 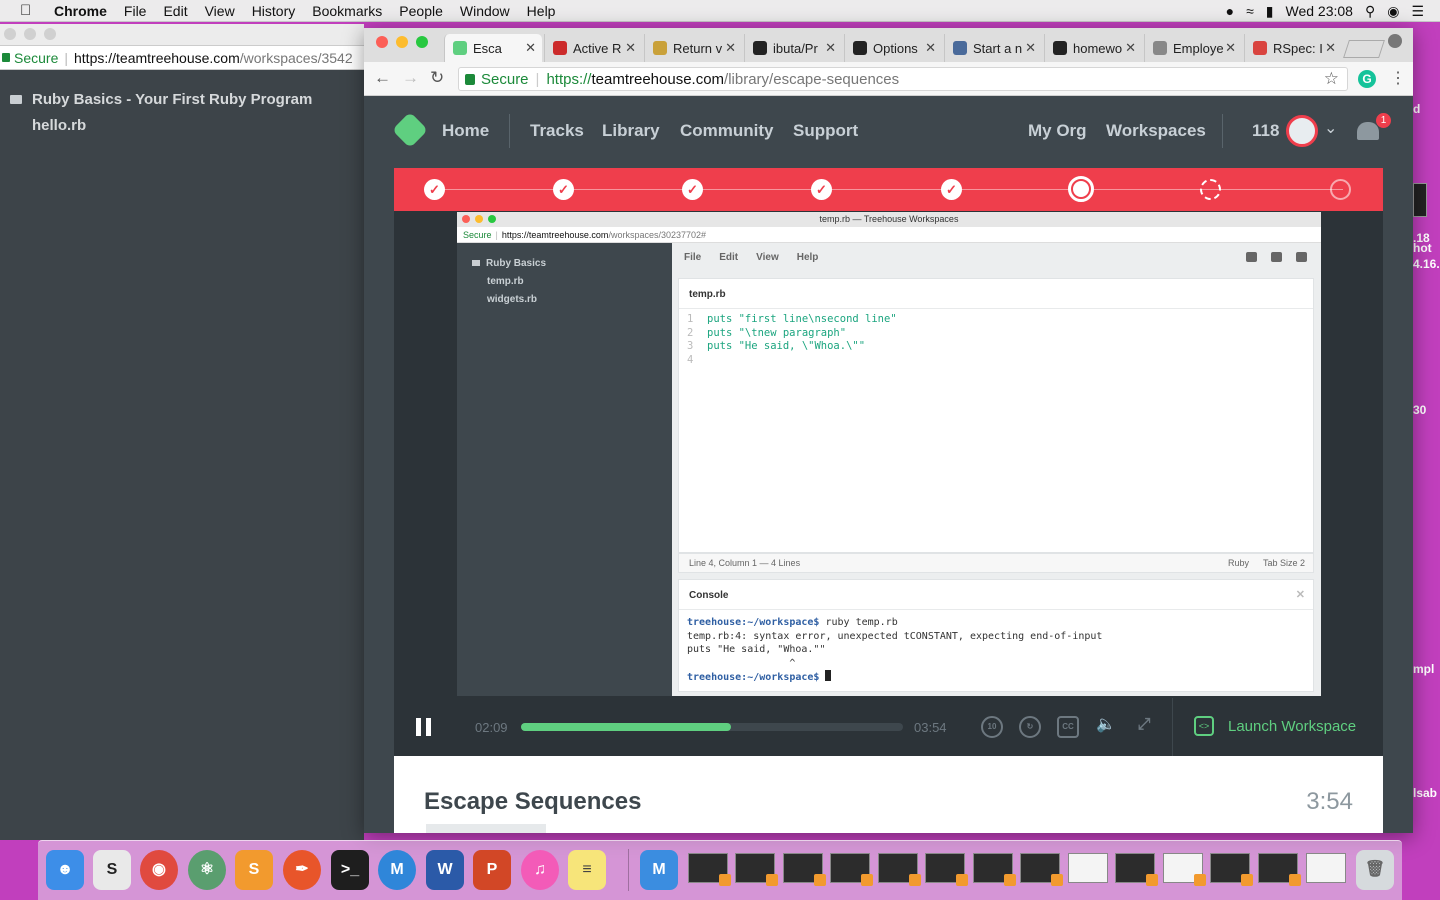 What do you see at coordinates (410, 130) in the screenshot?
I see `treehouse-logo-icon` at bounding box center [410, 130].